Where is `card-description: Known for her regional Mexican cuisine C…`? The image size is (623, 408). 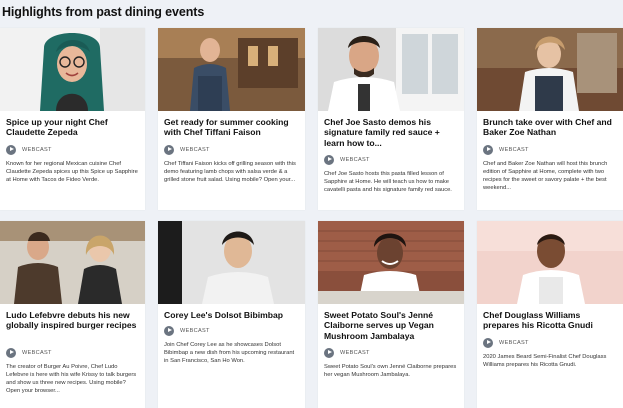 card-description: Known for her regional Mexican cuisine C… is located at coordinates (72, 172).